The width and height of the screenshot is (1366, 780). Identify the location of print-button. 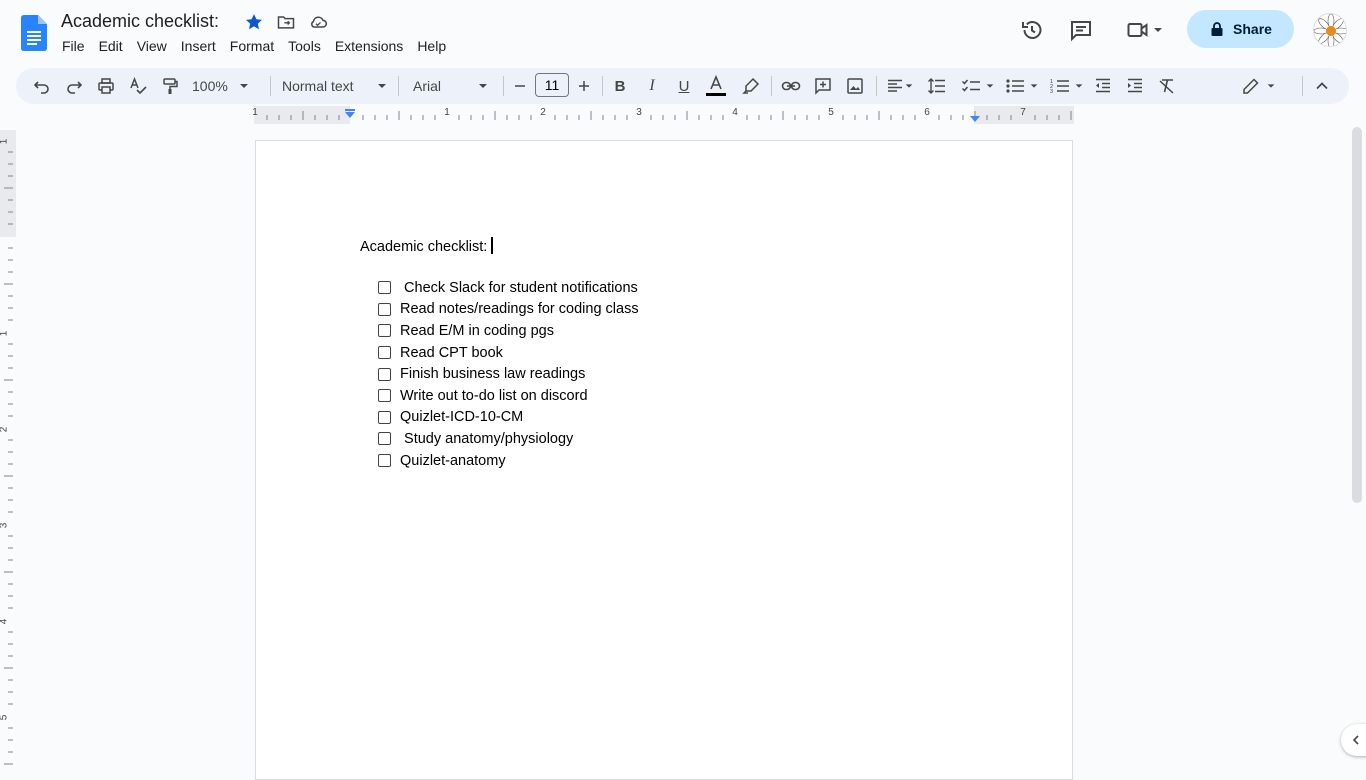
(106, 86).